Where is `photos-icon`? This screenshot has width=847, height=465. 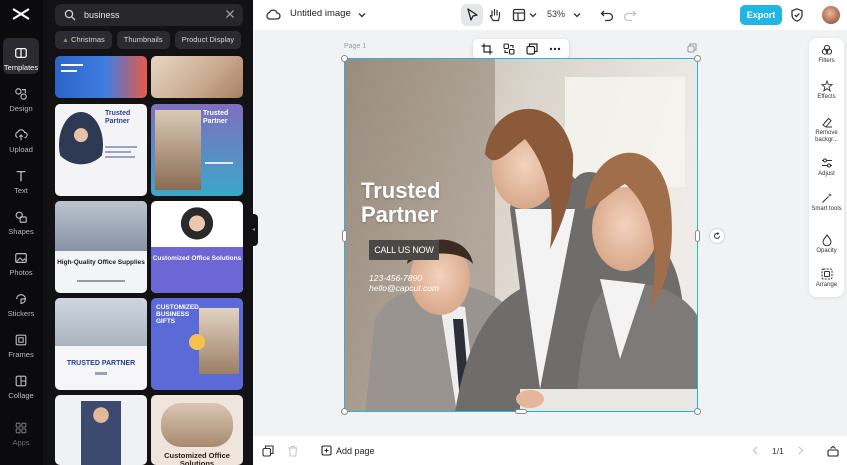
photos-icon is located at coordinates (21, 258).